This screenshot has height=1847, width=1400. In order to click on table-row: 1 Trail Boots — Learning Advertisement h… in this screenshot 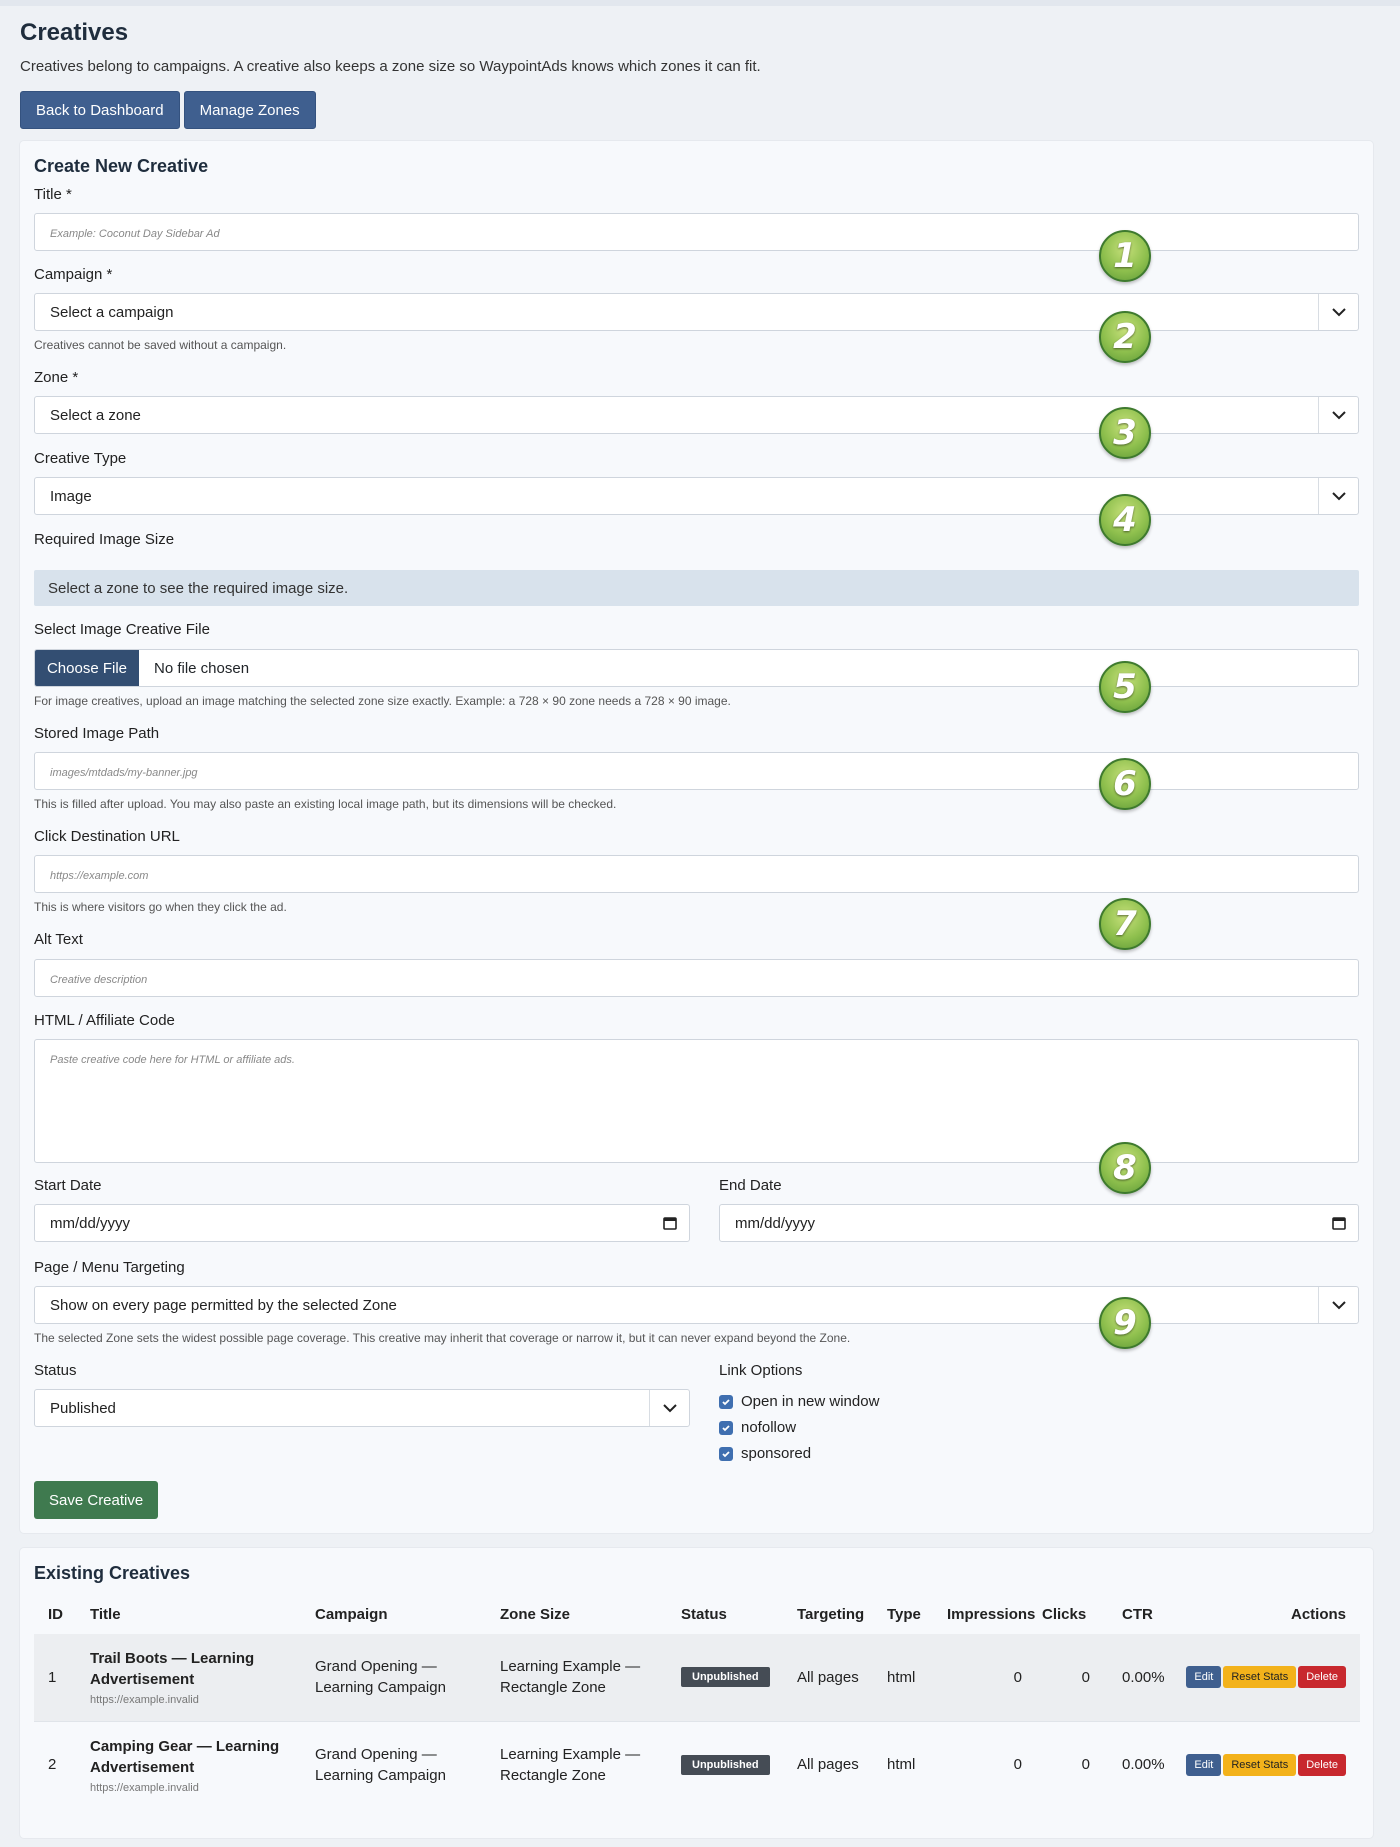, I will do `click(697, 1677)`.